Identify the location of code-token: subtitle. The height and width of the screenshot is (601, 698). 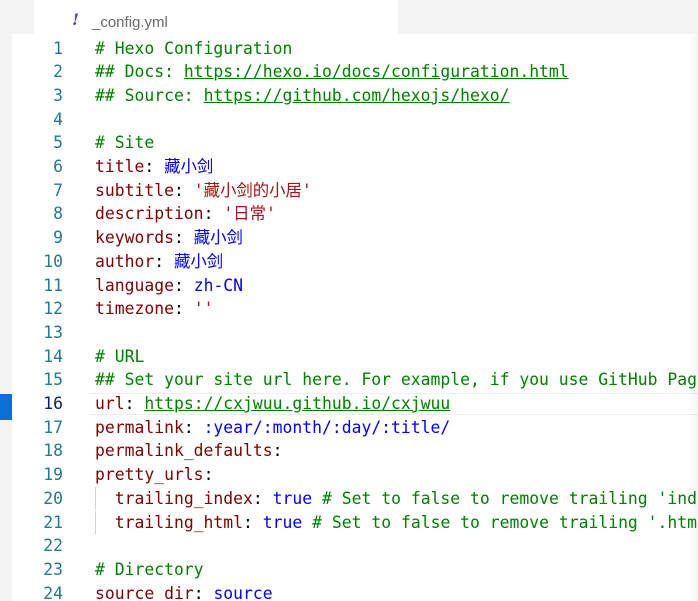
(134, 190).